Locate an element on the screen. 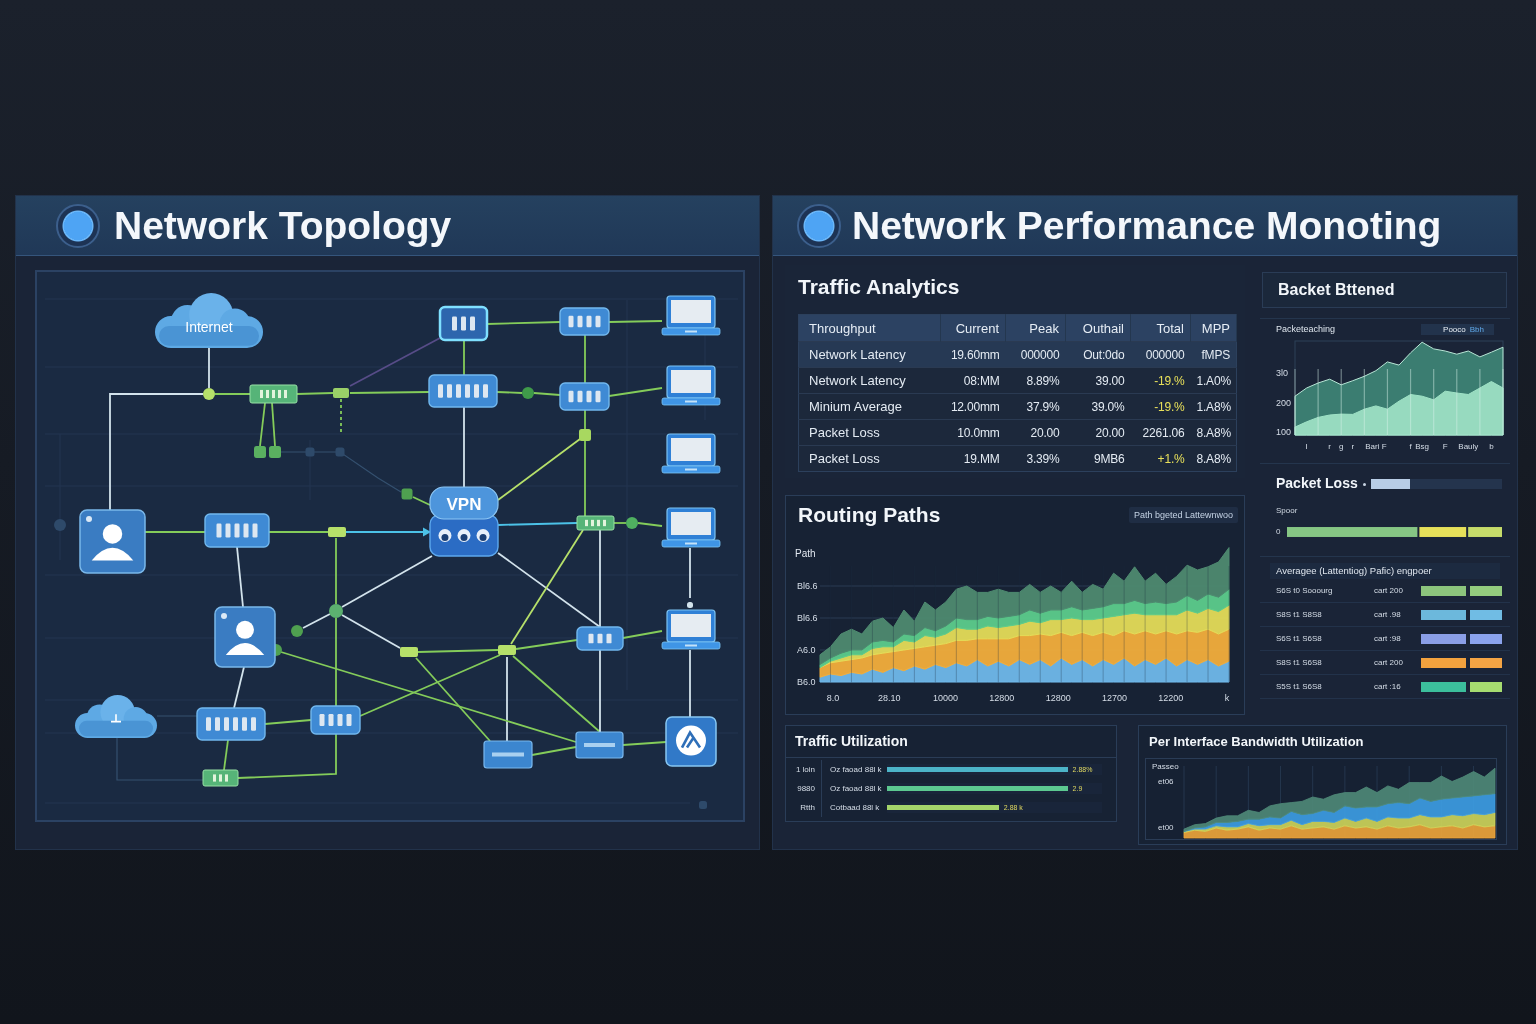 The height and width of the screenshot is (1024, 1536). row-value: cart .98 is located at coordinates (1388, 614).